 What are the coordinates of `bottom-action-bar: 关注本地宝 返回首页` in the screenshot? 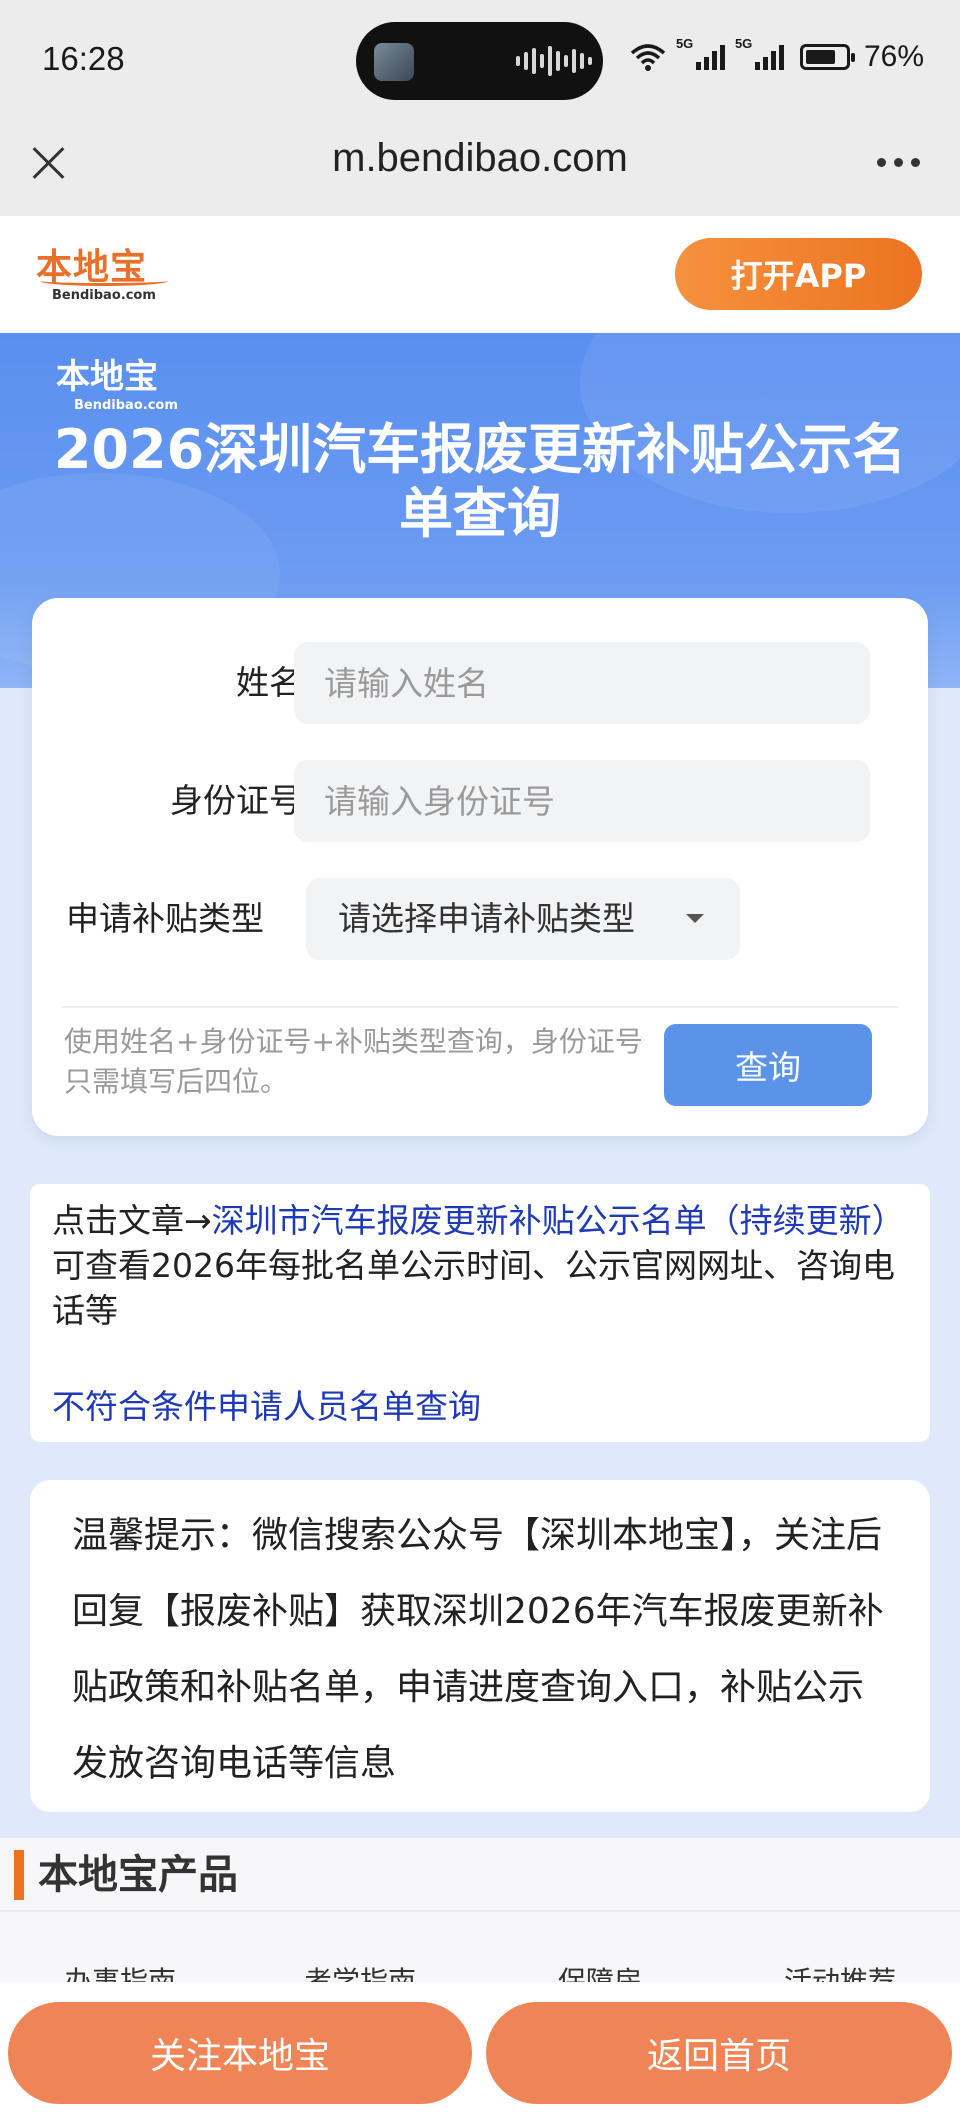 It's located at (480, 2052).